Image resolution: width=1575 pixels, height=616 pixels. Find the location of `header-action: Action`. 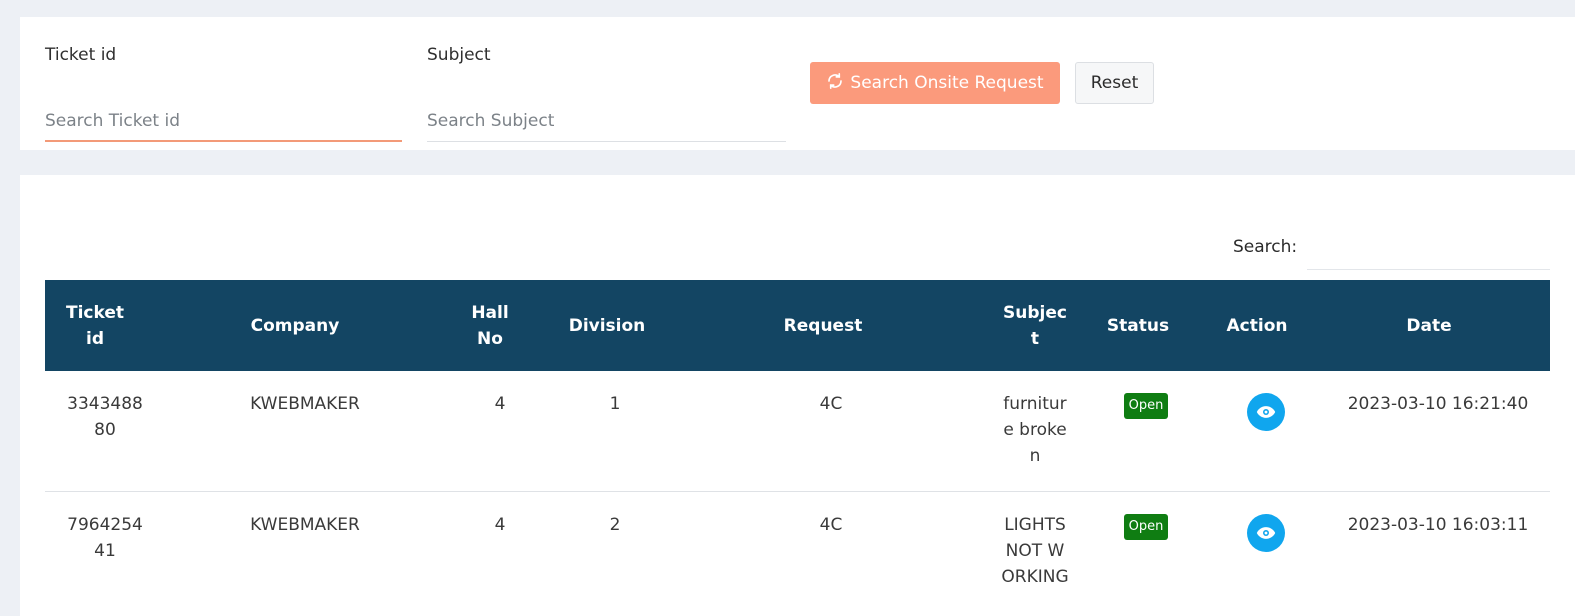

header-action: Action is located at coordinates (1257, 325).